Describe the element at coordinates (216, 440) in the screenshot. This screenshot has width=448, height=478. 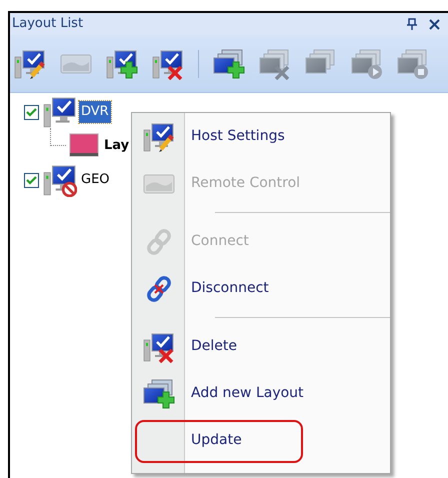
I see `menu-item: Update` at that location.